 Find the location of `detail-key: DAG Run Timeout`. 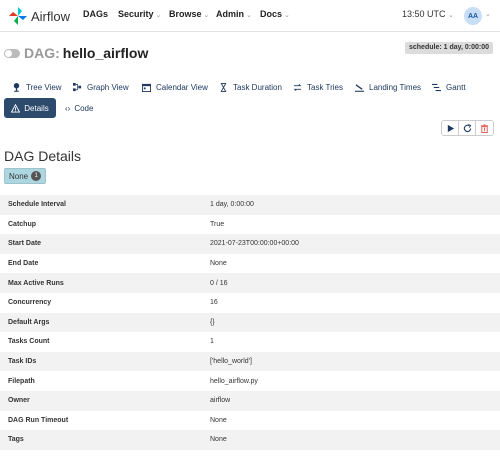

detail-key: DAG Run Timeout is located at coordinates (38, 420).